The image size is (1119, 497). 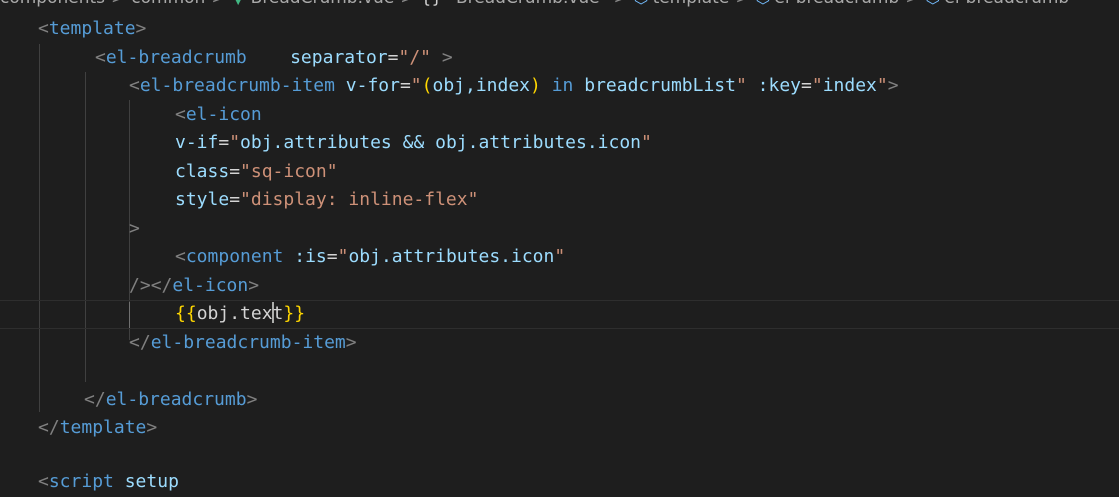 I want to click on code-line-7: style="display: inline-flex", so click(x=327, y=199).